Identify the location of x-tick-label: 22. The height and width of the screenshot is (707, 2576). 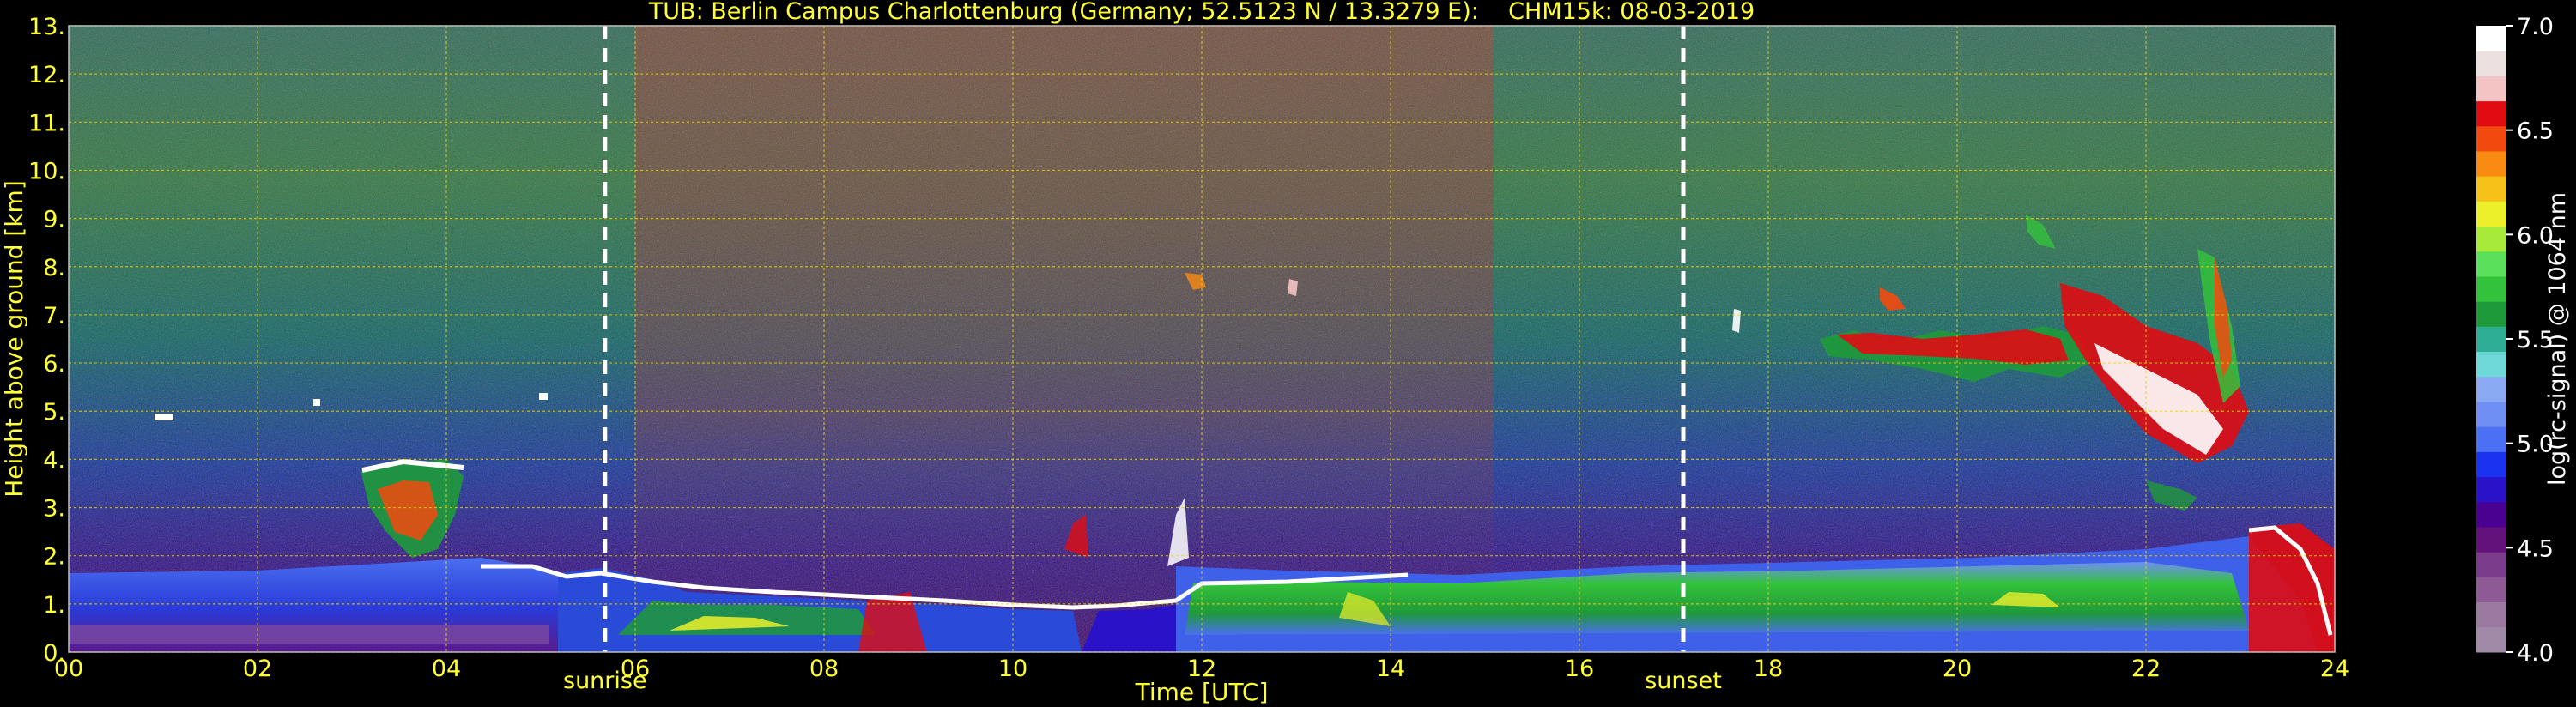
(2146, 669).